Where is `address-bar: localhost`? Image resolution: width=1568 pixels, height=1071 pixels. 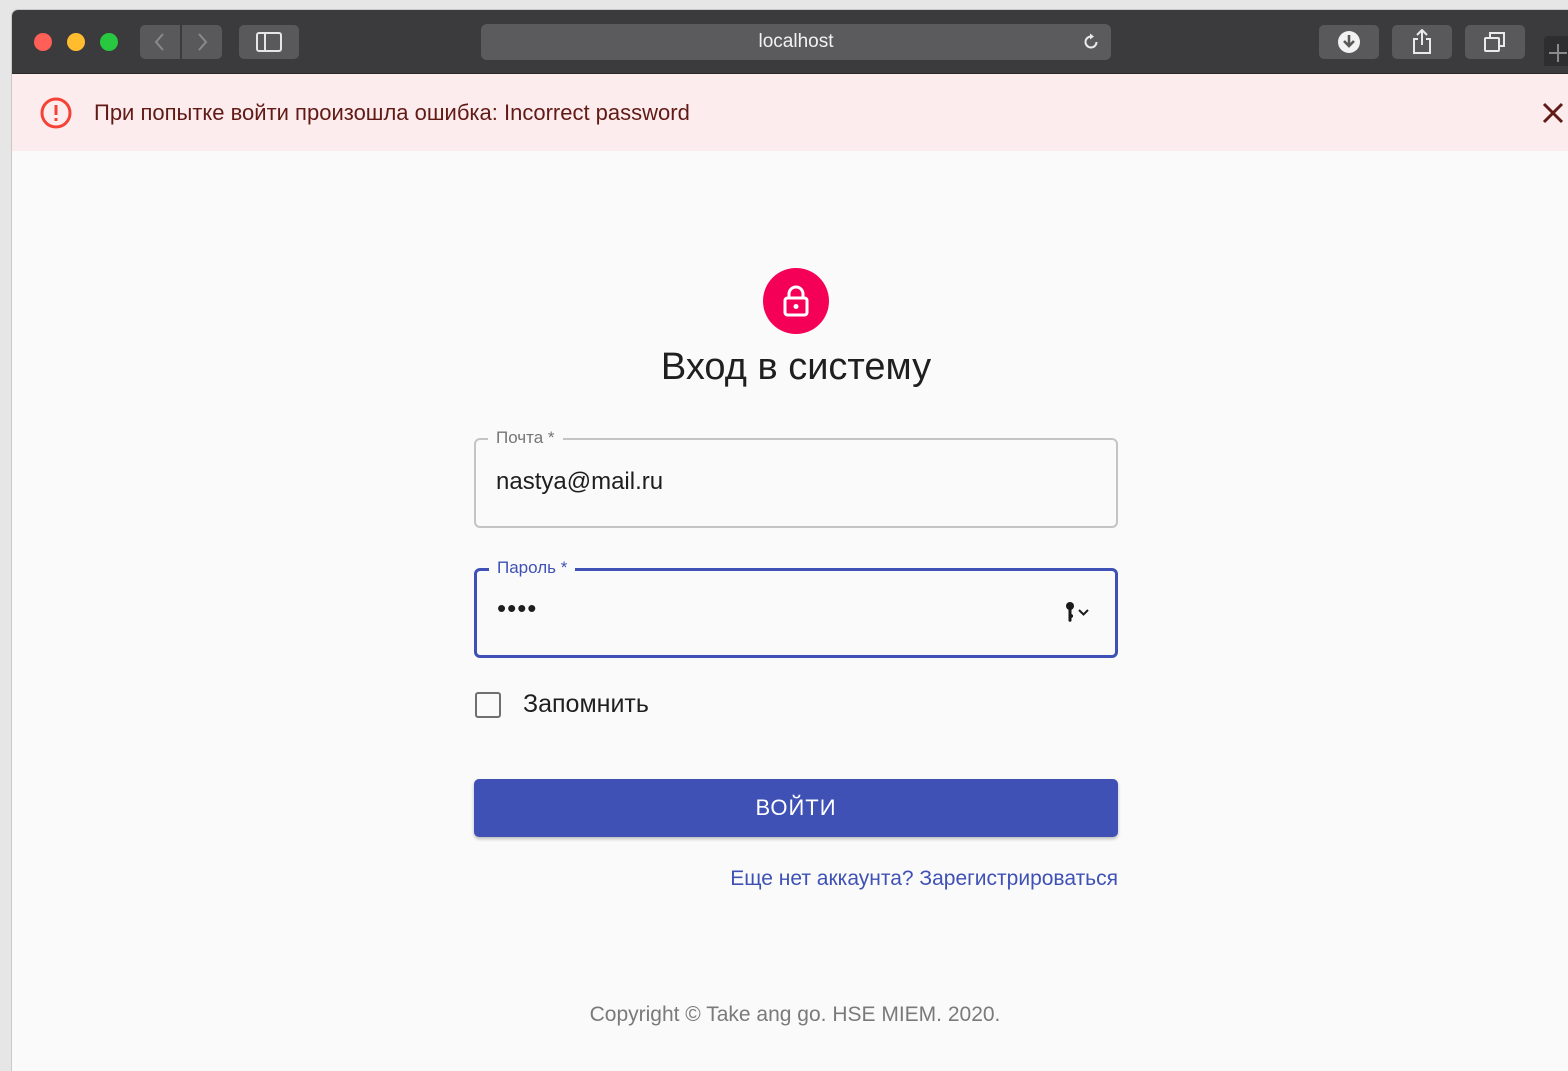 address-bar: localhost is located at coordinates (796, 42).